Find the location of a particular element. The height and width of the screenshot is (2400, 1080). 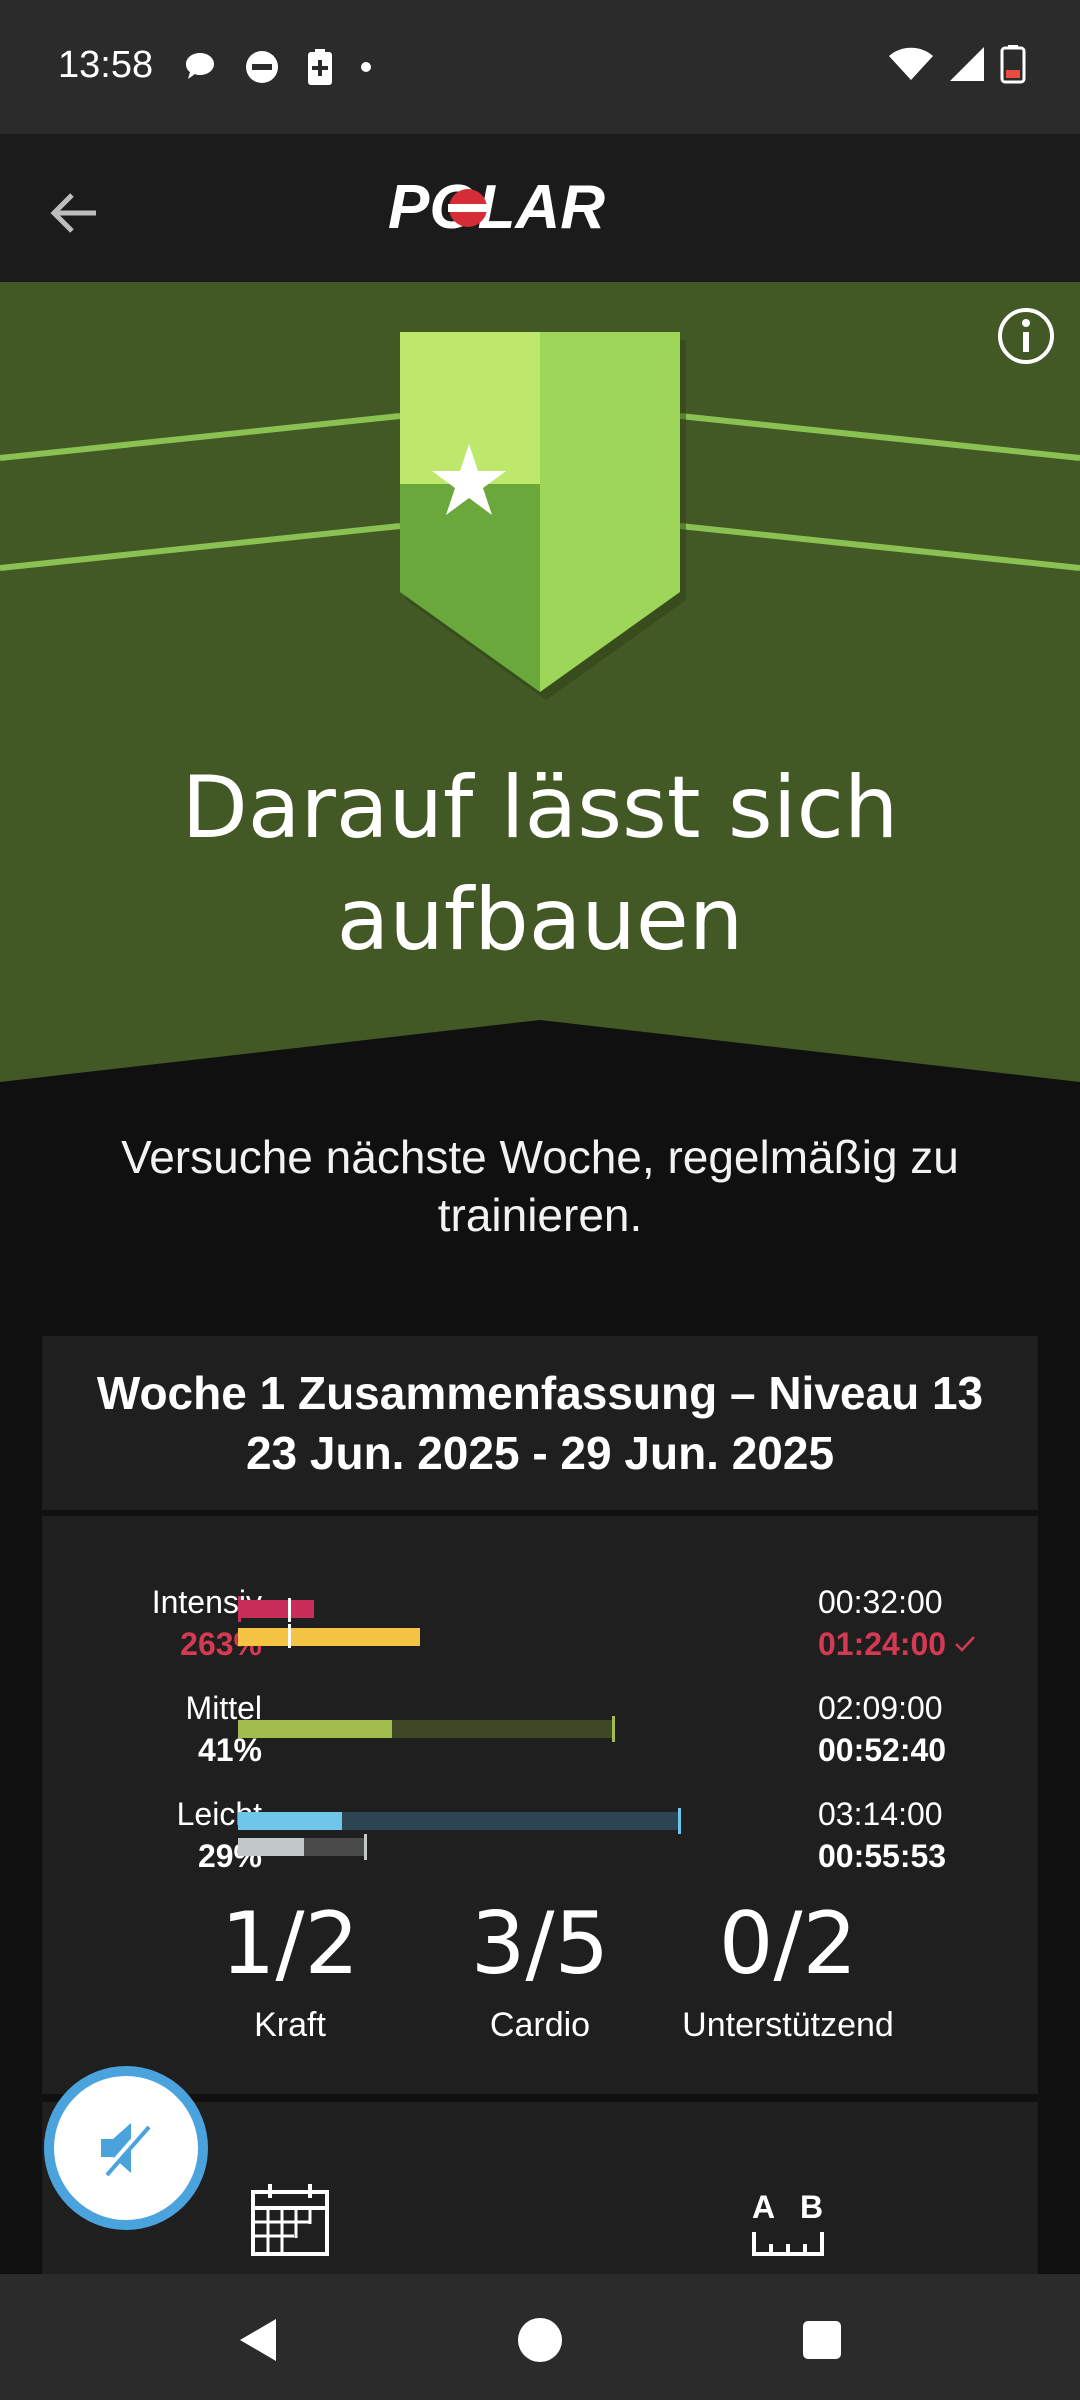

count-cardio-label: Cardio is located at coordinates (540, 2025).